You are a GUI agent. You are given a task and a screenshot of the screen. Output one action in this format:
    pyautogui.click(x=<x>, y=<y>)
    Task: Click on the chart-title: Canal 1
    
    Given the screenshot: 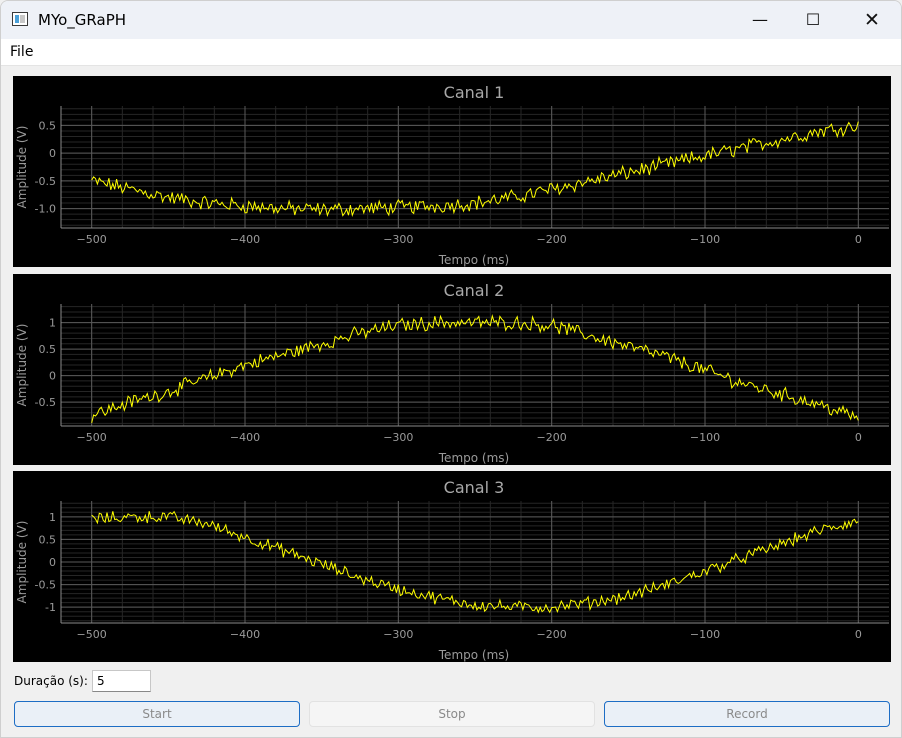 What is the action you would take?
    pyautogui.click(x=474, y=92)
    